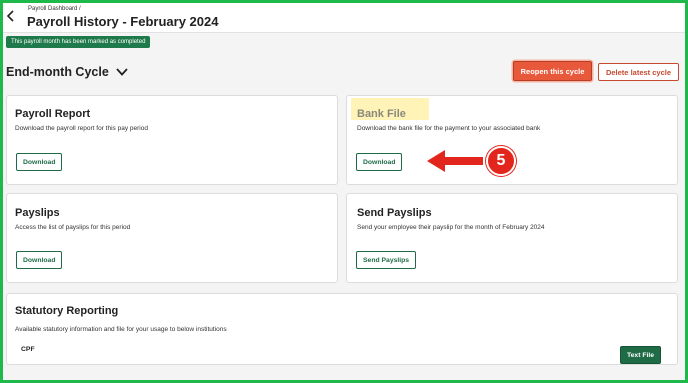 This screenshot has height=383, width=688. I want to click on step-number-badge: 5, so click(501, 161).